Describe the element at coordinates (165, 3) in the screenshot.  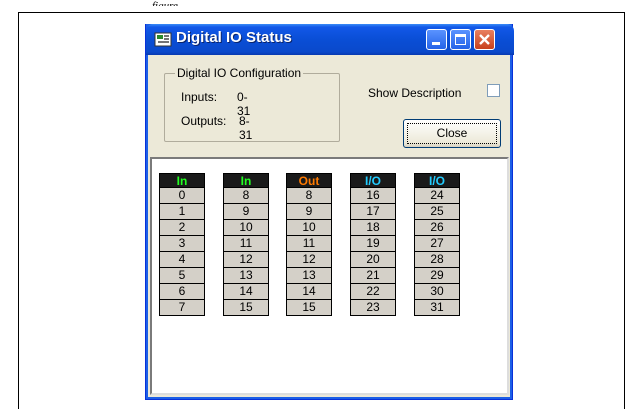
I see `figure-caption-fragment: figure` at that location.